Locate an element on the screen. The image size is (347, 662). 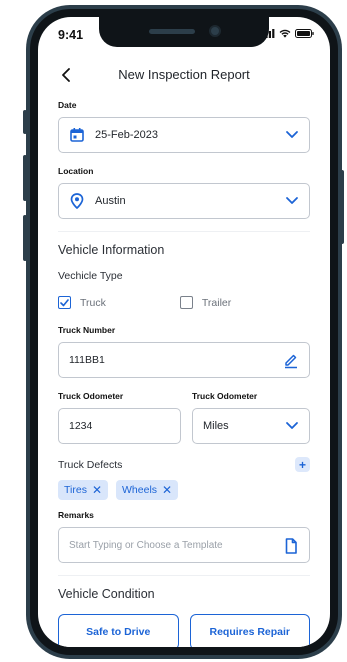
remarks-placeholder: Start Typing or Choose a Template is located at coordinates (146, 545).